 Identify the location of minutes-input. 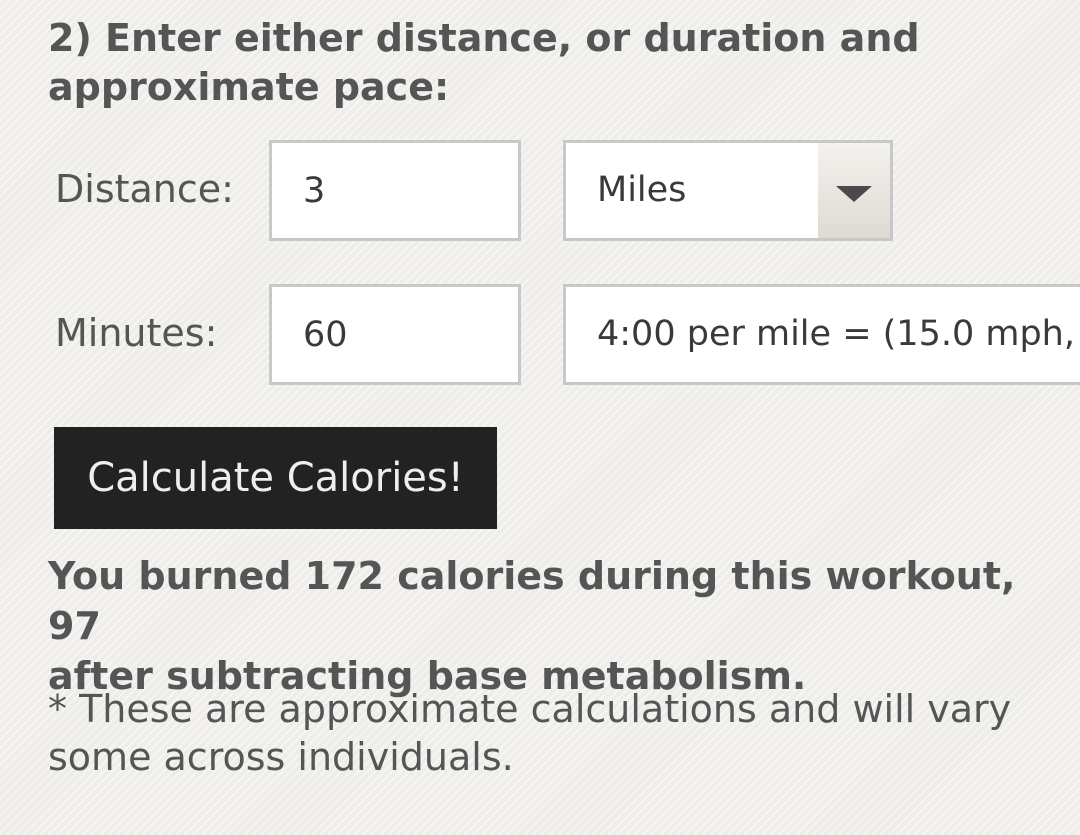
(395, 334).